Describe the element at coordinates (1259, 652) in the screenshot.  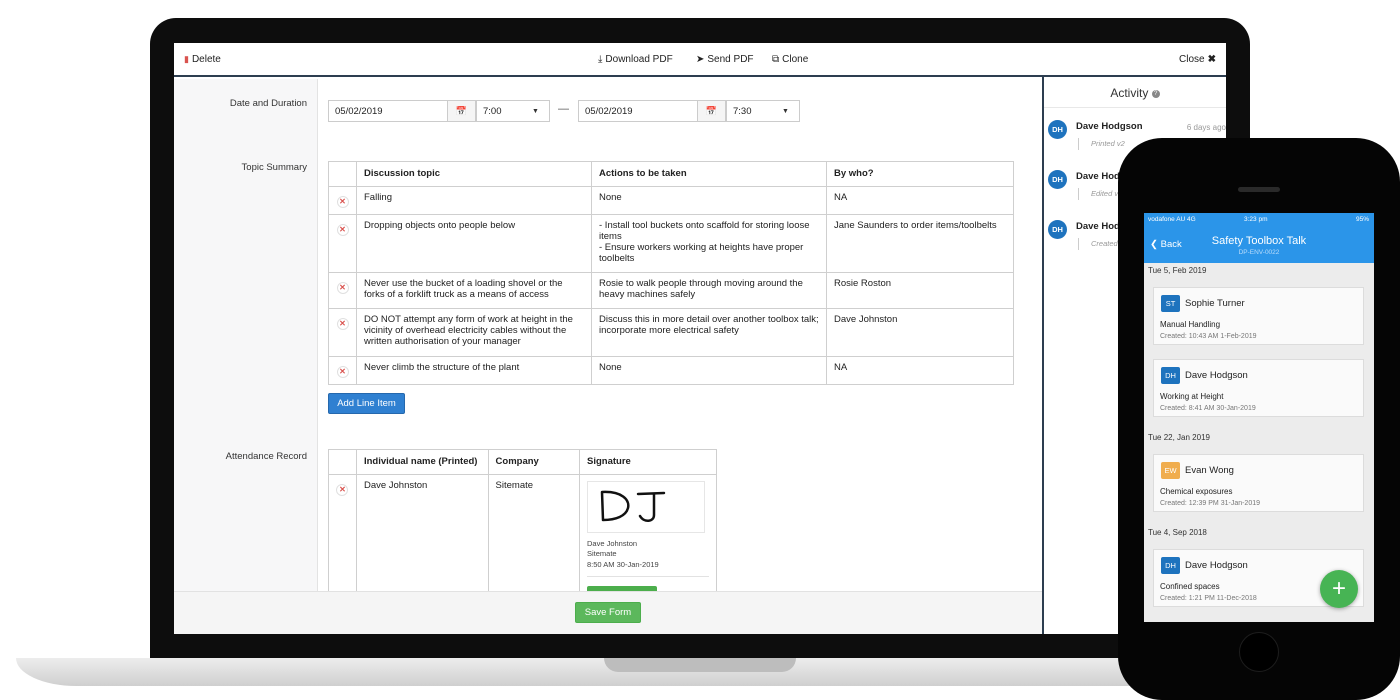
I see `phone-home-button` at that location.